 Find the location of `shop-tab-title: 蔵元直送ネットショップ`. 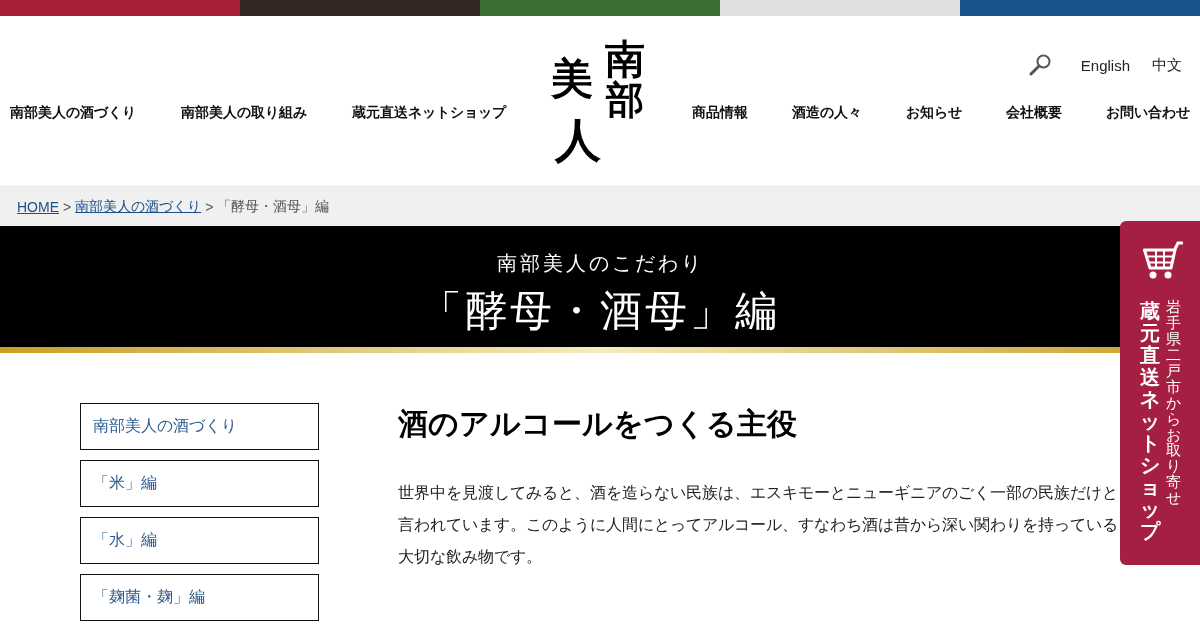

shop-tab-title: 蔵元直送ネットショップ is located at coordinates (1149, 421).